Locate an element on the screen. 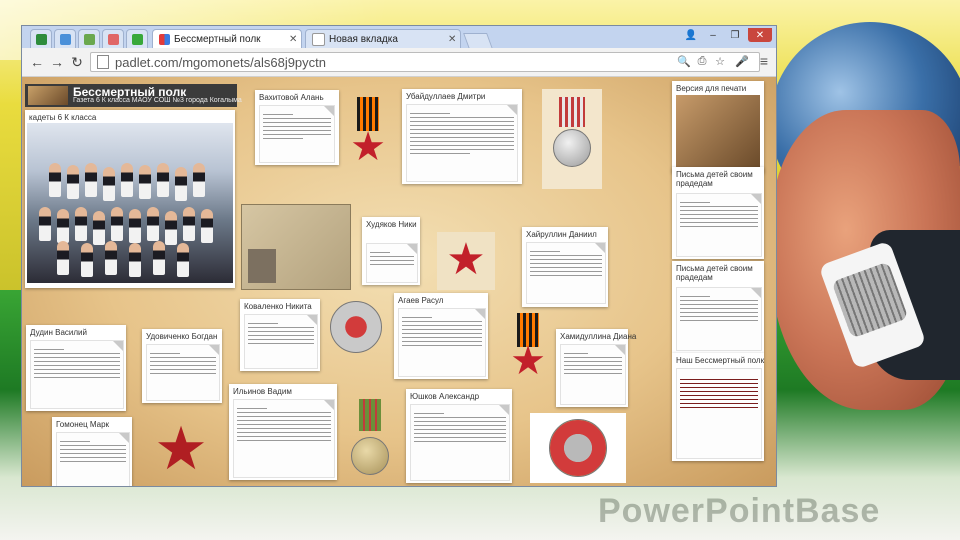 This screenshot has height=540, width=960. post-title: Ильинов Вадим is located at coordinates (262, 391).